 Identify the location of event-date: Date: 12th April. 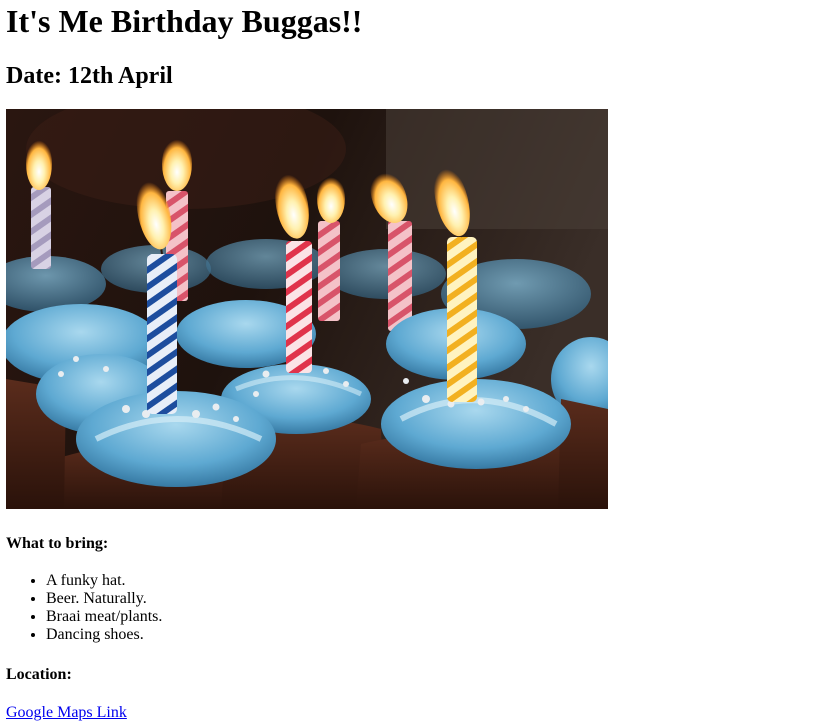
(89, 76).